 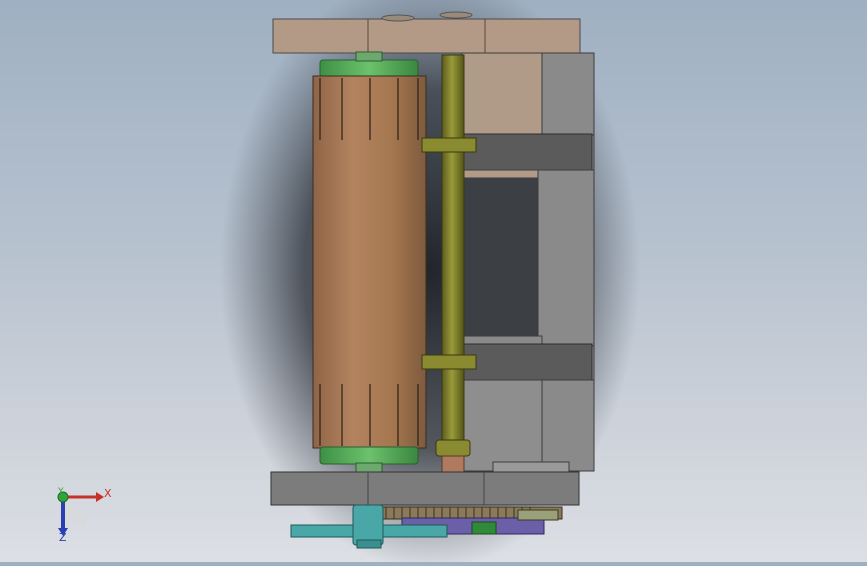 I want to click on side-frame, so click(x=528, y=262).